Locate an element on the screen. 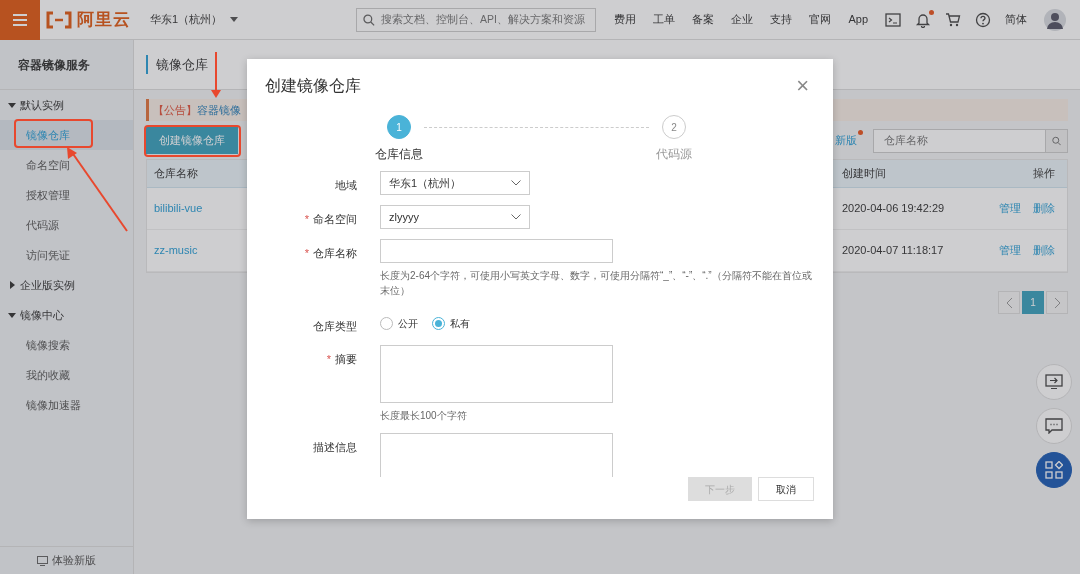 This screenshot has height=574, width=1080. radio-option: 公开 is located at coordinates (399, 323).